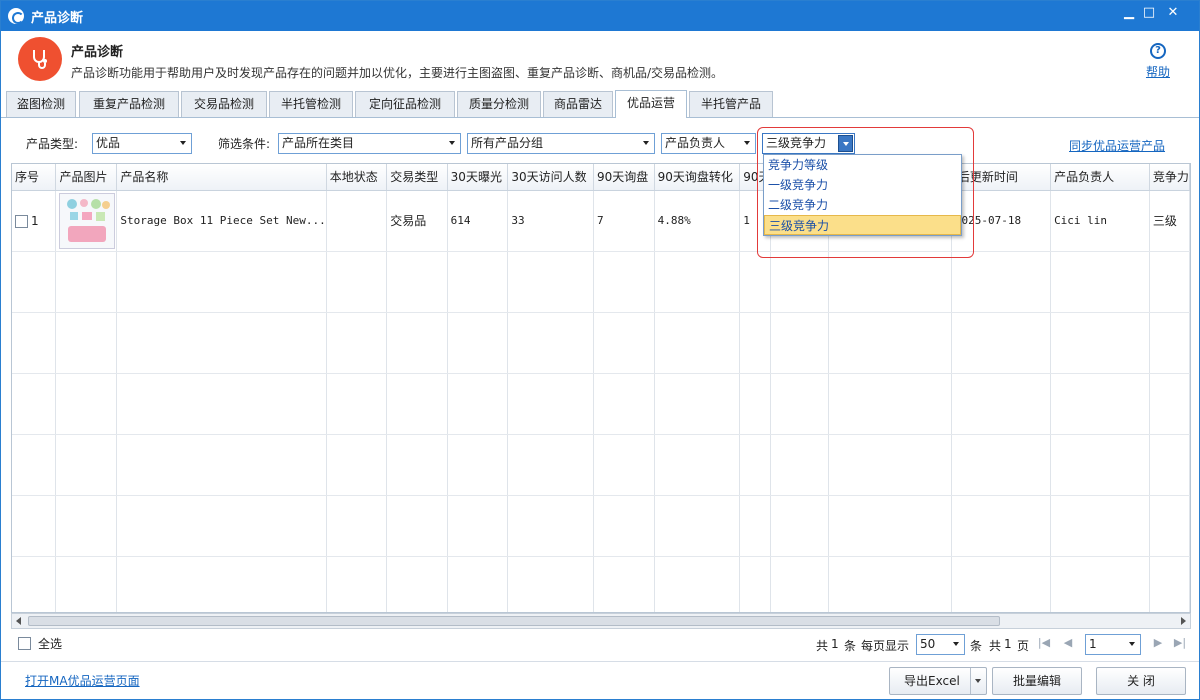  Describe the element at coordinates (318, 143) in the screenshot. I see `category-value: 产品所在类目` at that location.